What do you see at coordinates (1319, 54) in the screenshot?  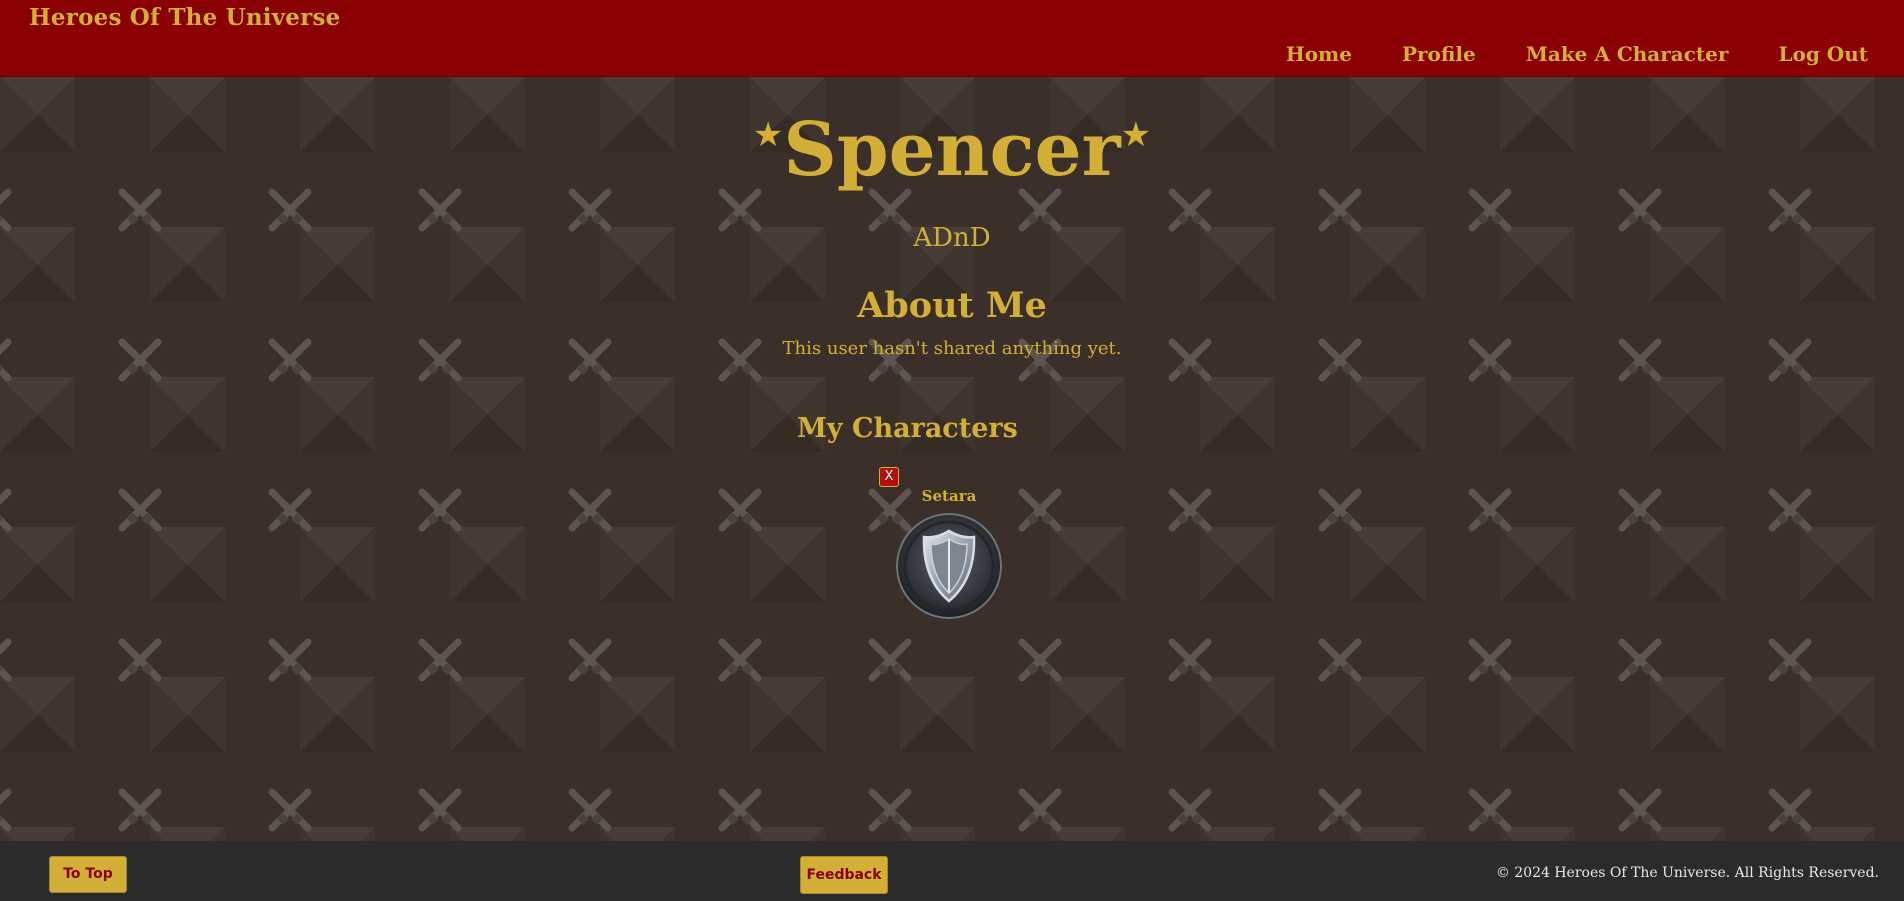 I see `nav-home-link: Home` at bounding box center [1319, 54].